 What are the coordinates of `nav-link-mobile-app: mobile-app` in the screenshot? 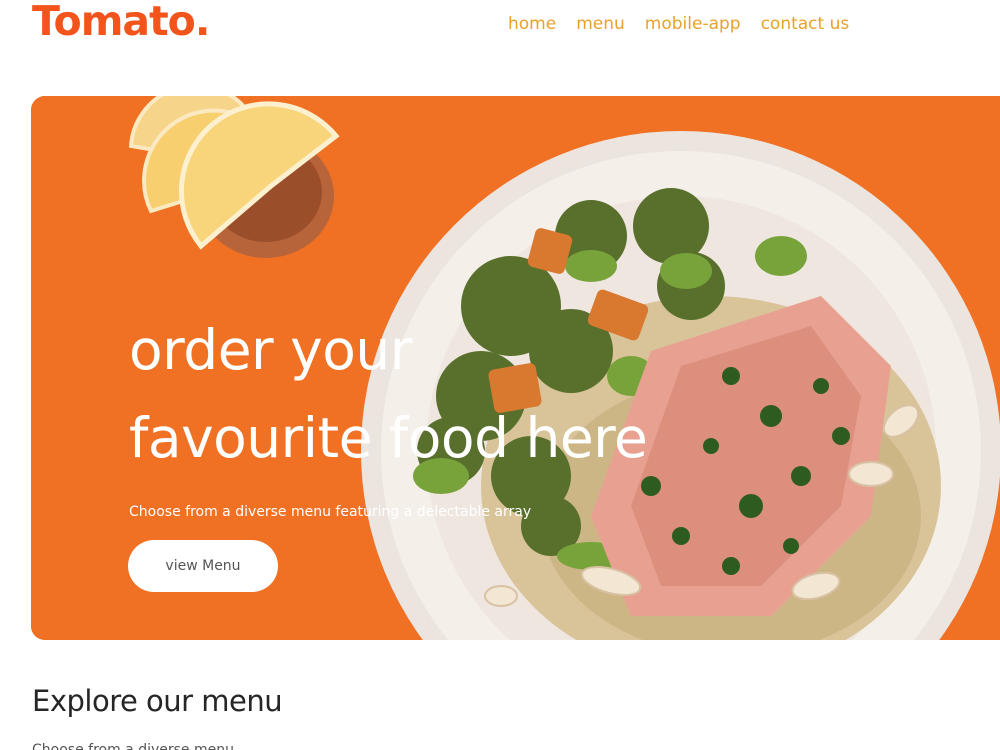 It's located at (693, 24).